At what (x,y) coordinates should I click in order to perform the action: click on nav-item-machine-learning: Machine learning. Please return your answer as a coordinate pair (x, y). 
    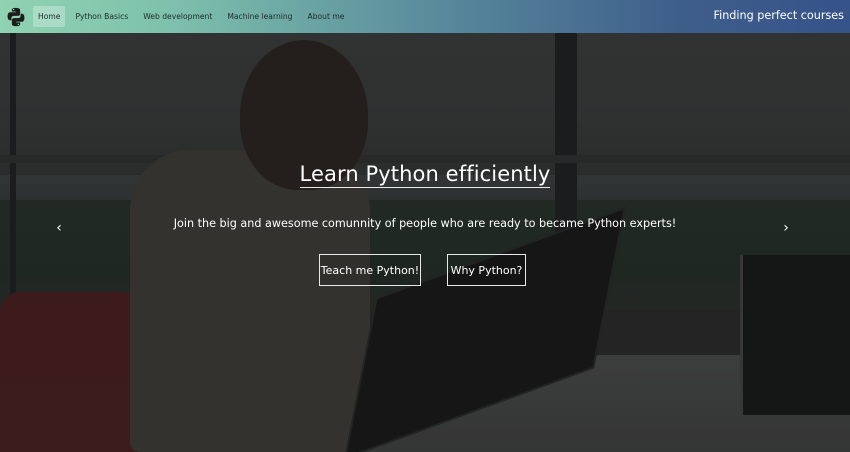
    Looking at the image, I should click on (259, 16).